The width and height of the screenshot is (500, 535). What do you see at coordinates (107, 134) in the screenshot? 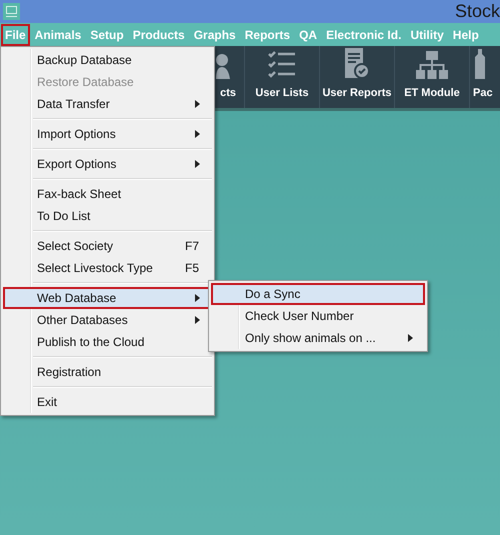
I see `menu-item: Import Options` at bounding box center [107, 134].